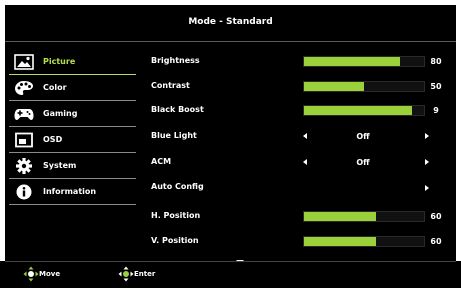 The width and height of the screenshot is (461, 288). What do you see at coordinates (24, 140) in the screenshot?
I see `osd-window-icon` at bounding box center [24, 140].